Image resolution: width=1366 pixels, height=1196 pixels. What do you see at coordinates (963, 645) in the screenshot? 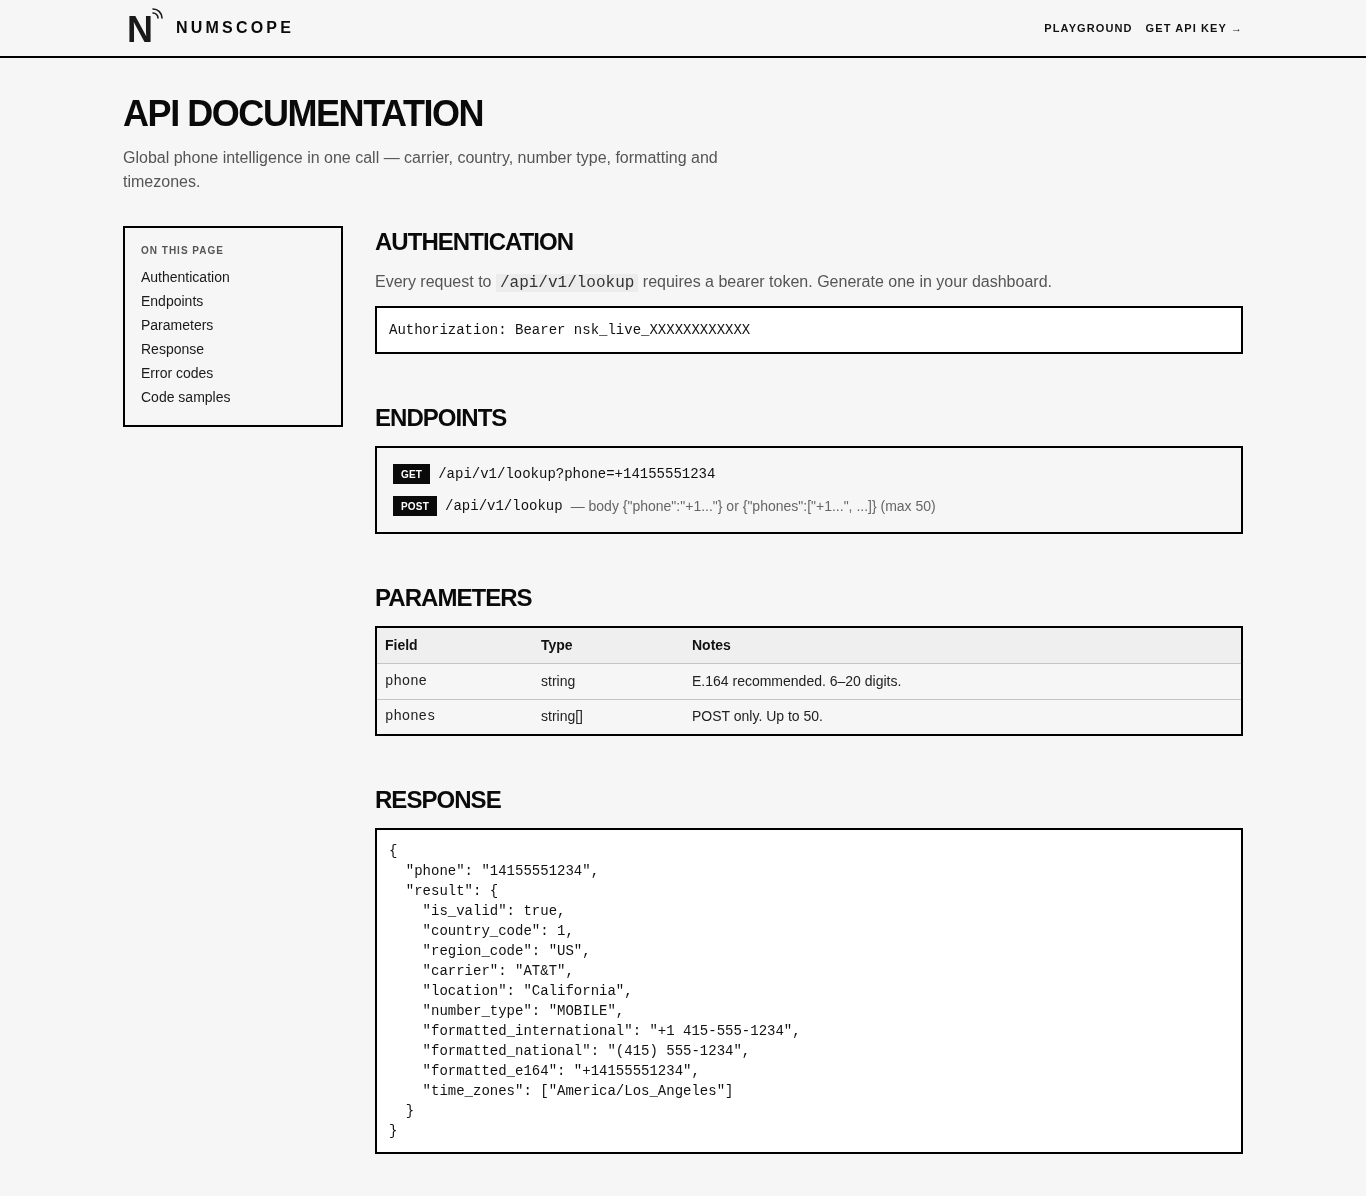
I see `table-header-cell: Notes` at bounding box center [963, 645].